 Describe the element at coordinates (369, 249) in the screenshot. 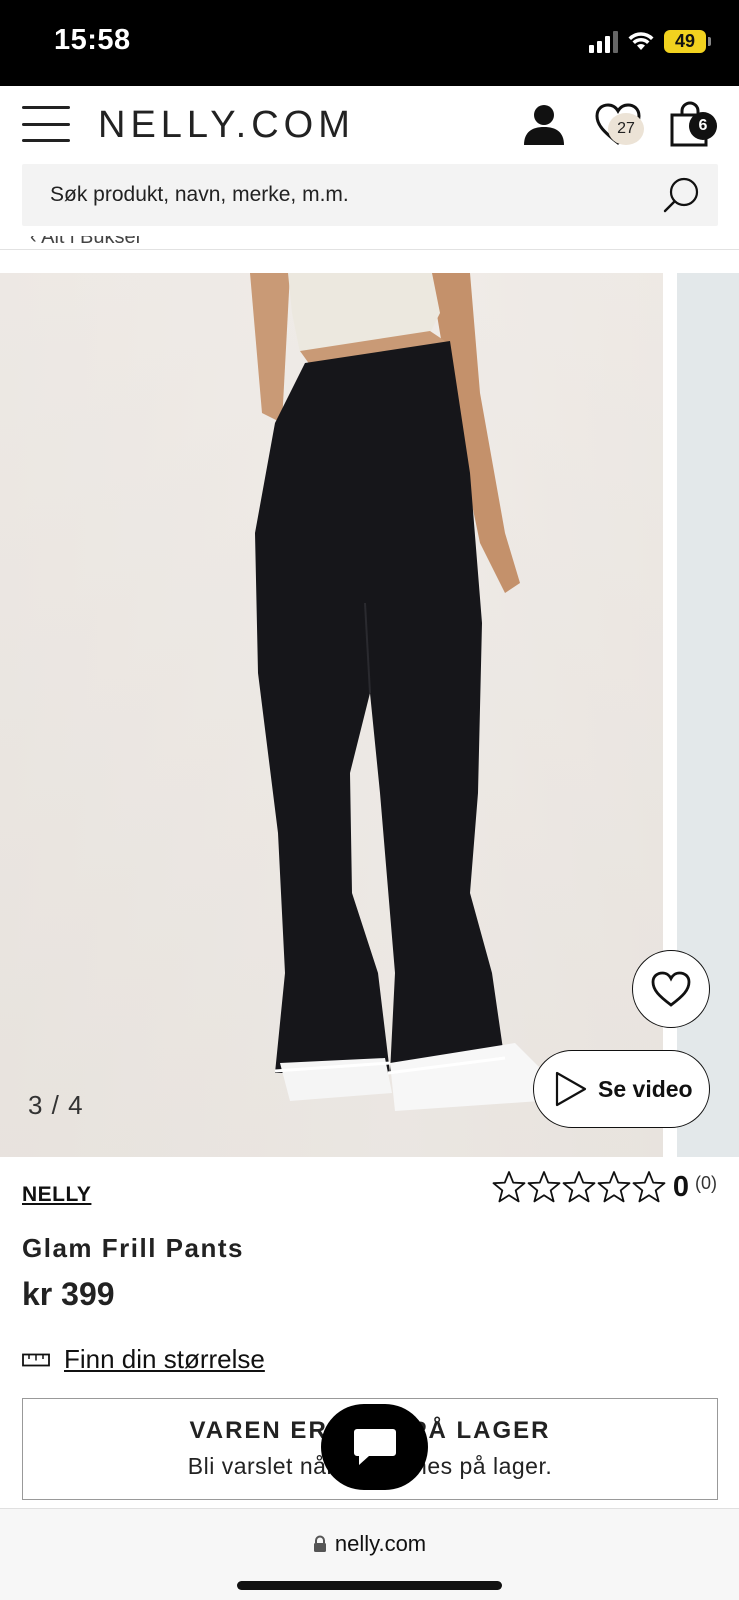

I see `divider` at that location.